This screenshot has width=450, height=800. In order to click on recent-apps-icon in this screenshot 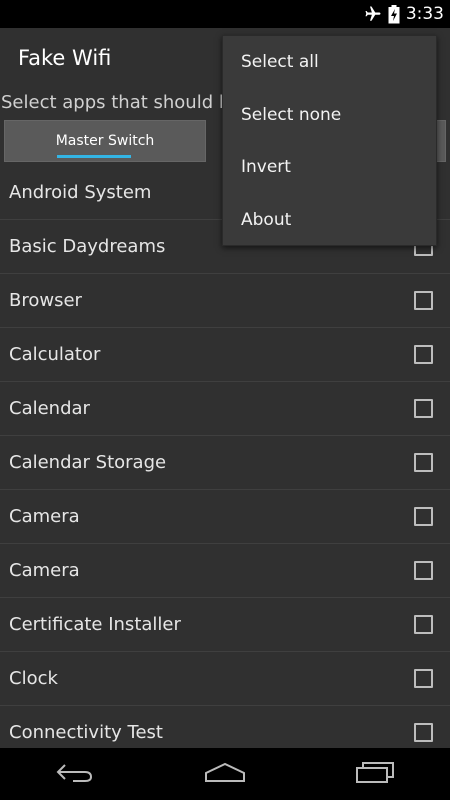, I will do `click(375, 774)`.